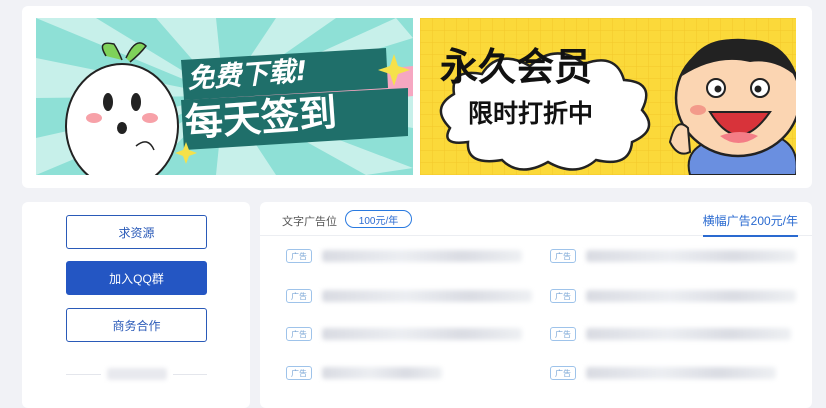 The image size is (826, 408). What do you see at coordinates (136, 232) in the screenshot?
I see `request-resource-button: 求资源` at bounding box center [136, 232].